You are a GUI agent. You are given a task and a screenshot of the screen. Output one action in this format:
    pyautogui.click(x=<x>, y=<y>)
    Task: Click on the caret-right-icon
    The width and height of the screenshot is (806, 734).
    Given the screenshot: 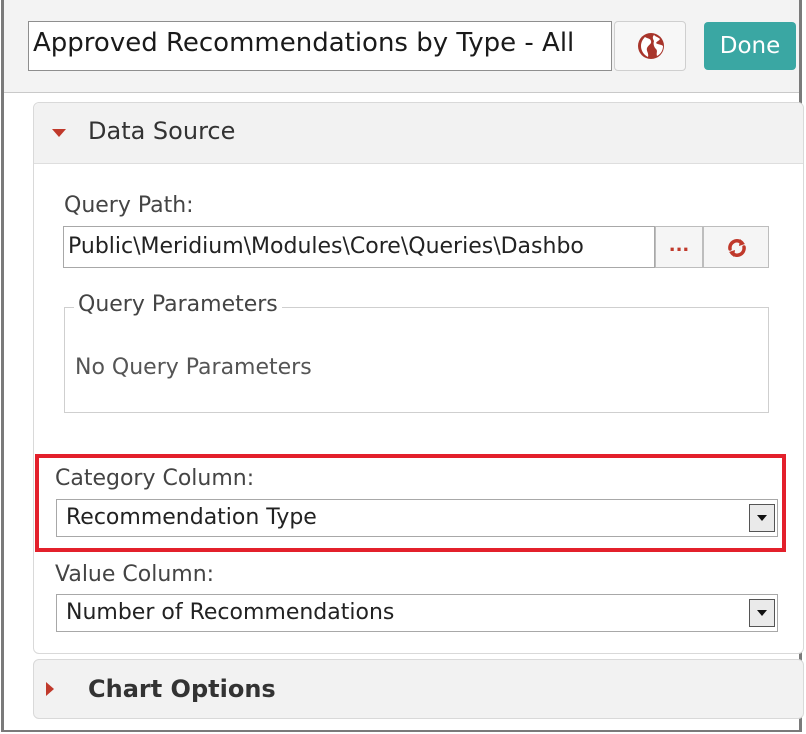 What is the action you would take?
    pyautogui.click(x=50, y=689)
    